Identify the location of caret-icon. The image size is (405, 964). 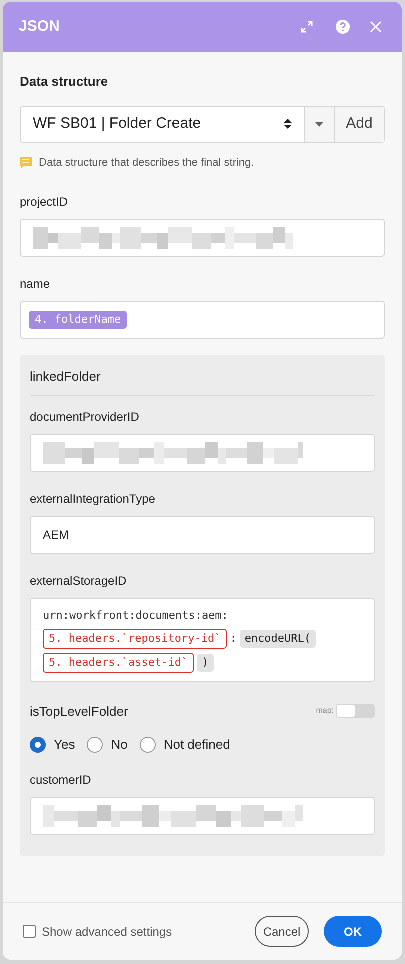
(319, 124).